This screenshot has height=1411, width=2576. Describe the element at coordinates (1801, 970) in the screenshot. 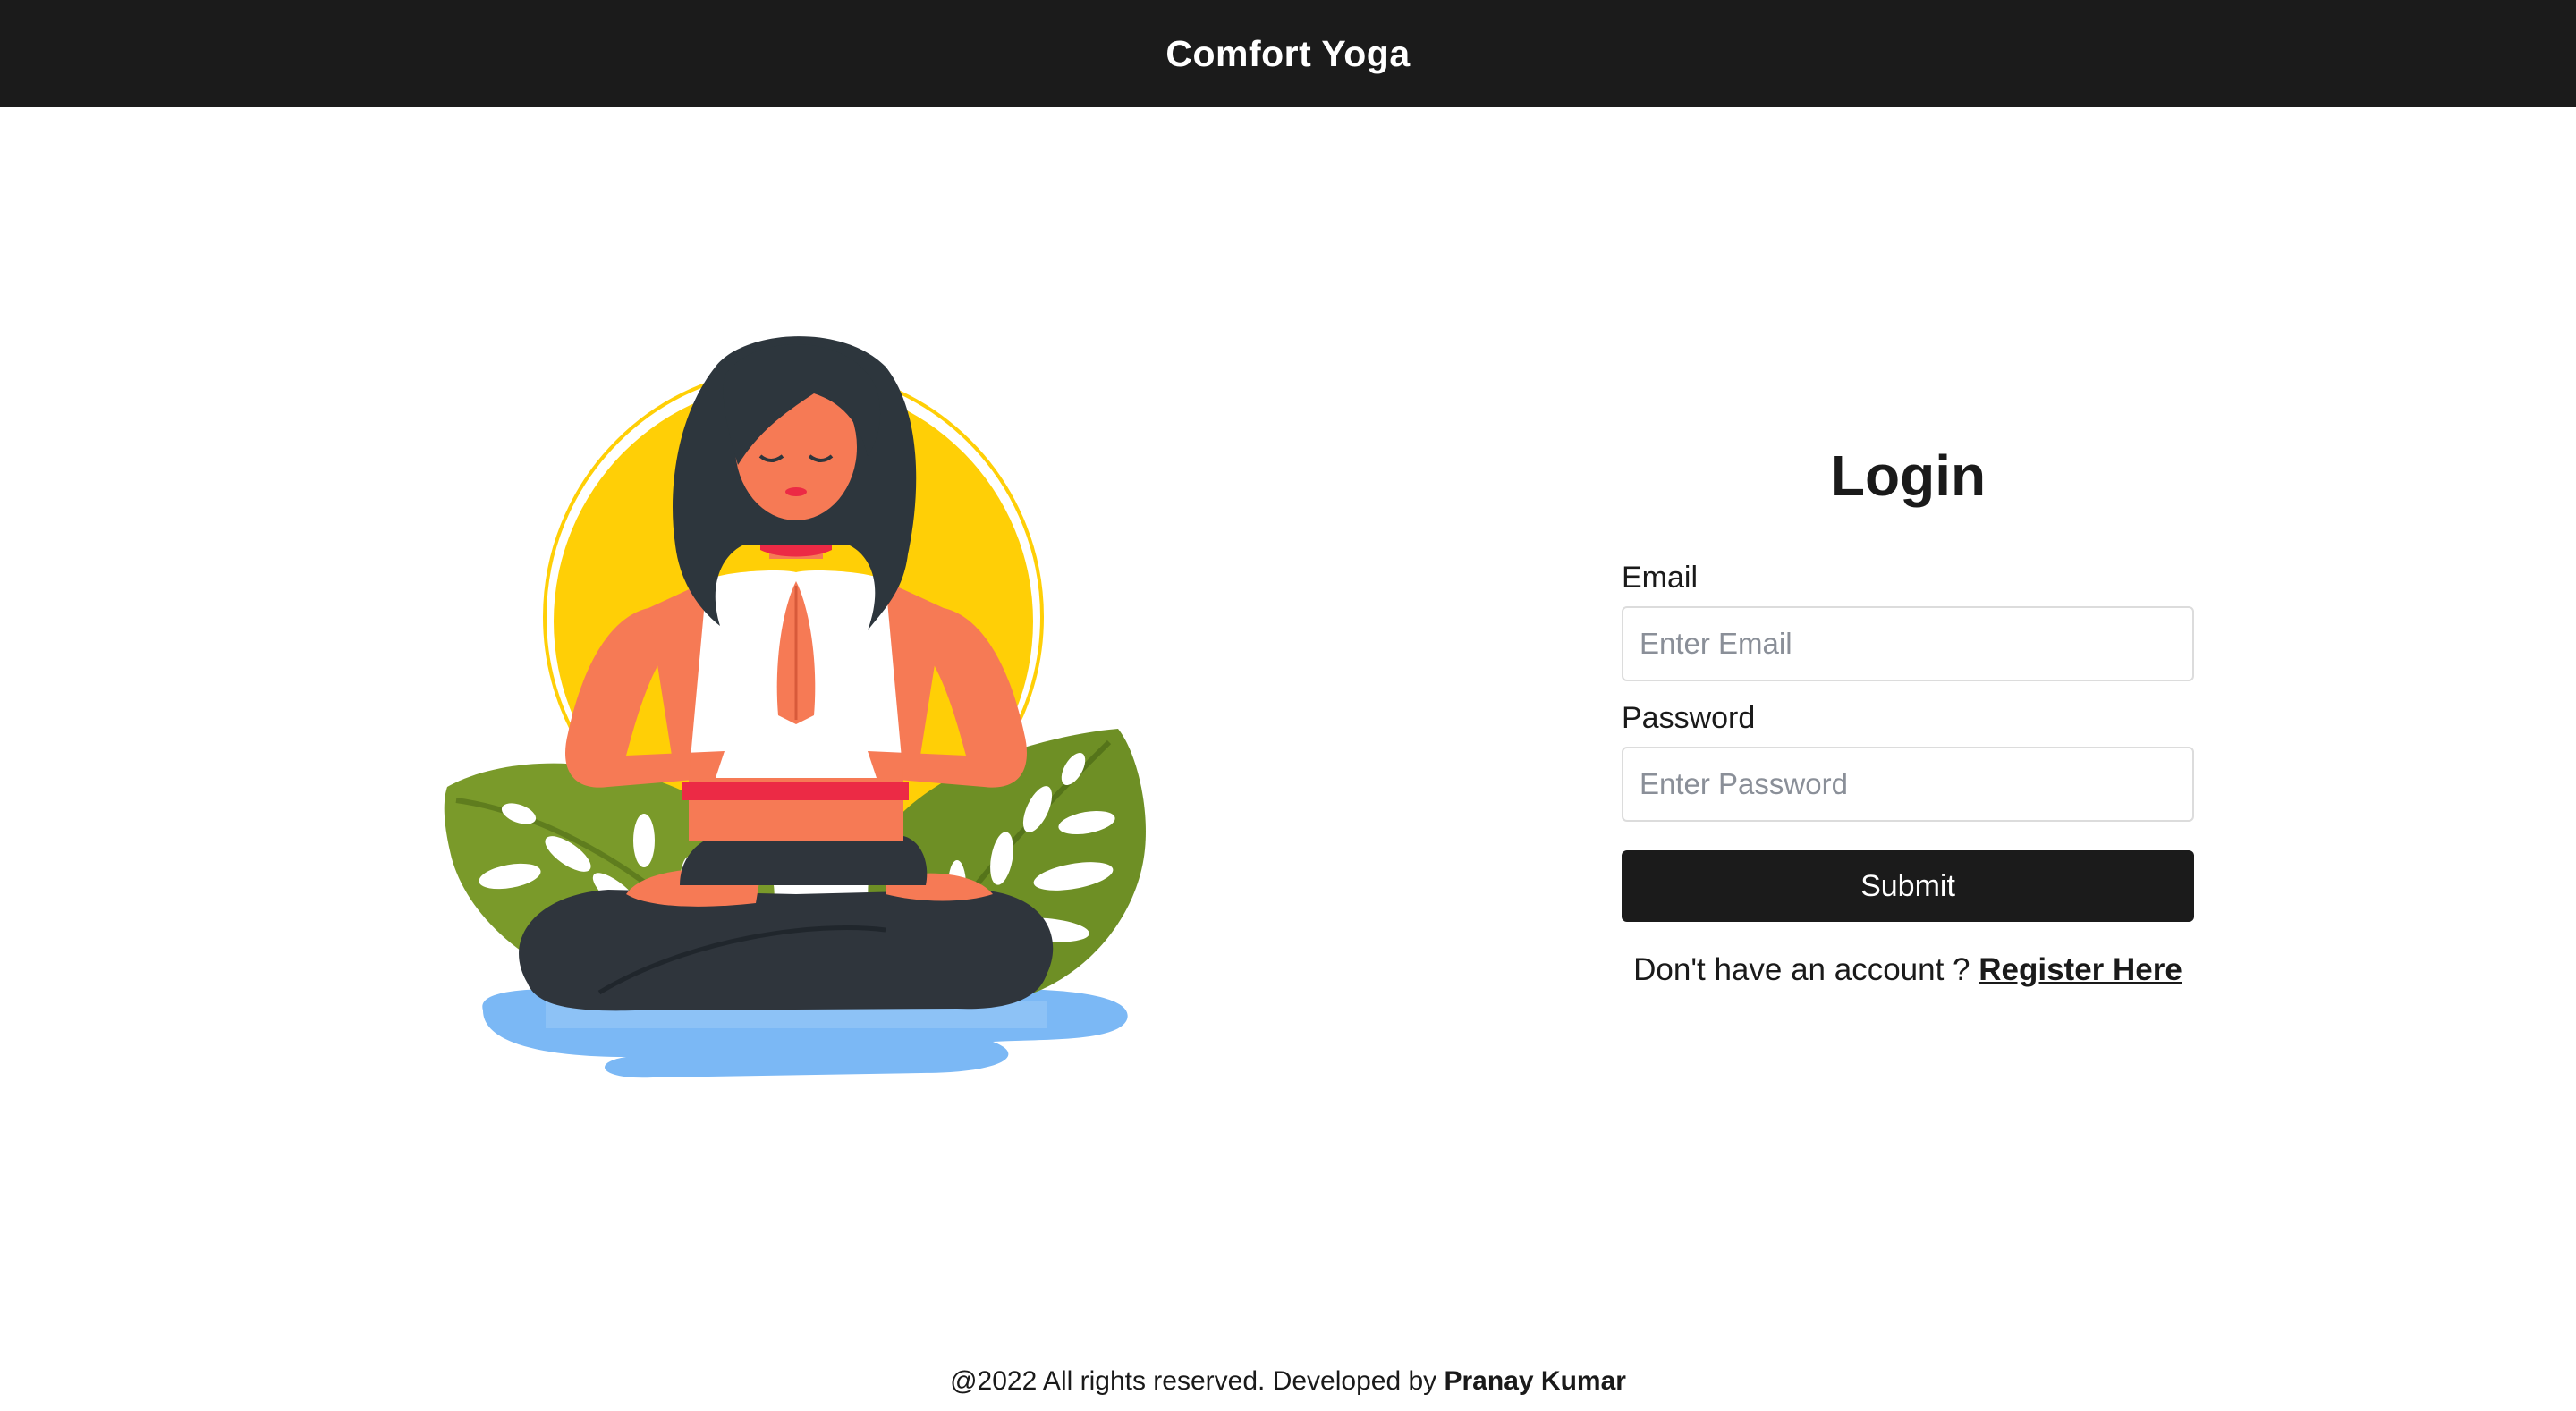

I see `register-prompt: Don't have an account ?` at that location.